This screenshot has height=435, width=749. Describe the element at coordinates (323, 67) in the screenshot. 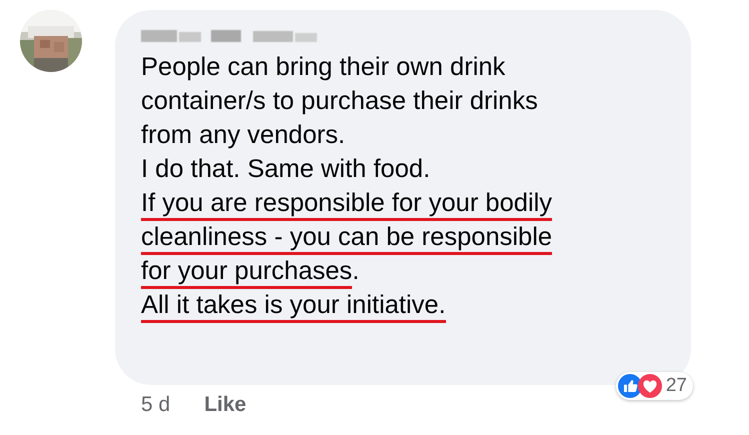

I see `comment-line: People can bring their own drink` at that location.